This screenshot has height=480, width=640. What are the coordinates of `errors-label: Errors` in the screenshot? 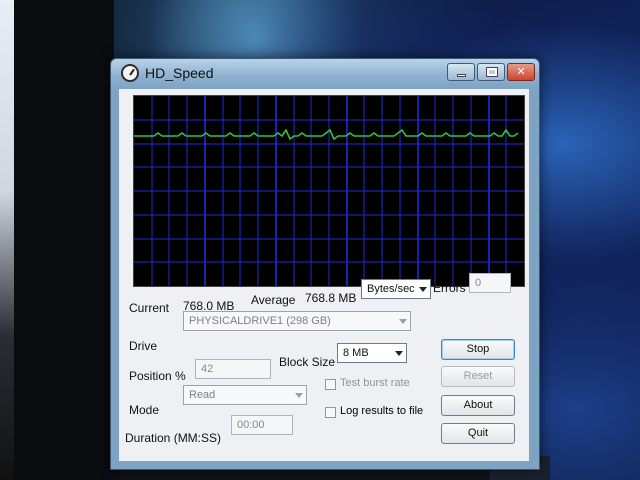 It's located at (449, 288).